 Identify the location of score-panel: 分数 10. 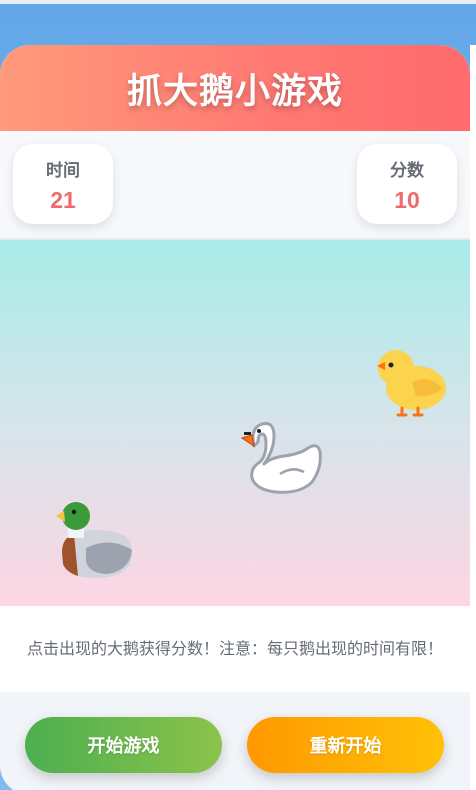
(407, 184).